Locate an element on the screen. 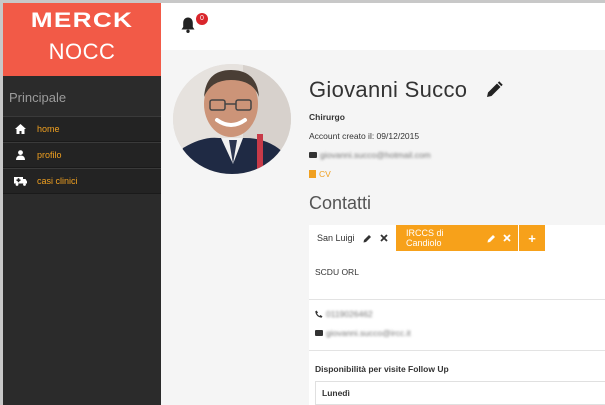  bell-icon is located at coordinates (188, 25).